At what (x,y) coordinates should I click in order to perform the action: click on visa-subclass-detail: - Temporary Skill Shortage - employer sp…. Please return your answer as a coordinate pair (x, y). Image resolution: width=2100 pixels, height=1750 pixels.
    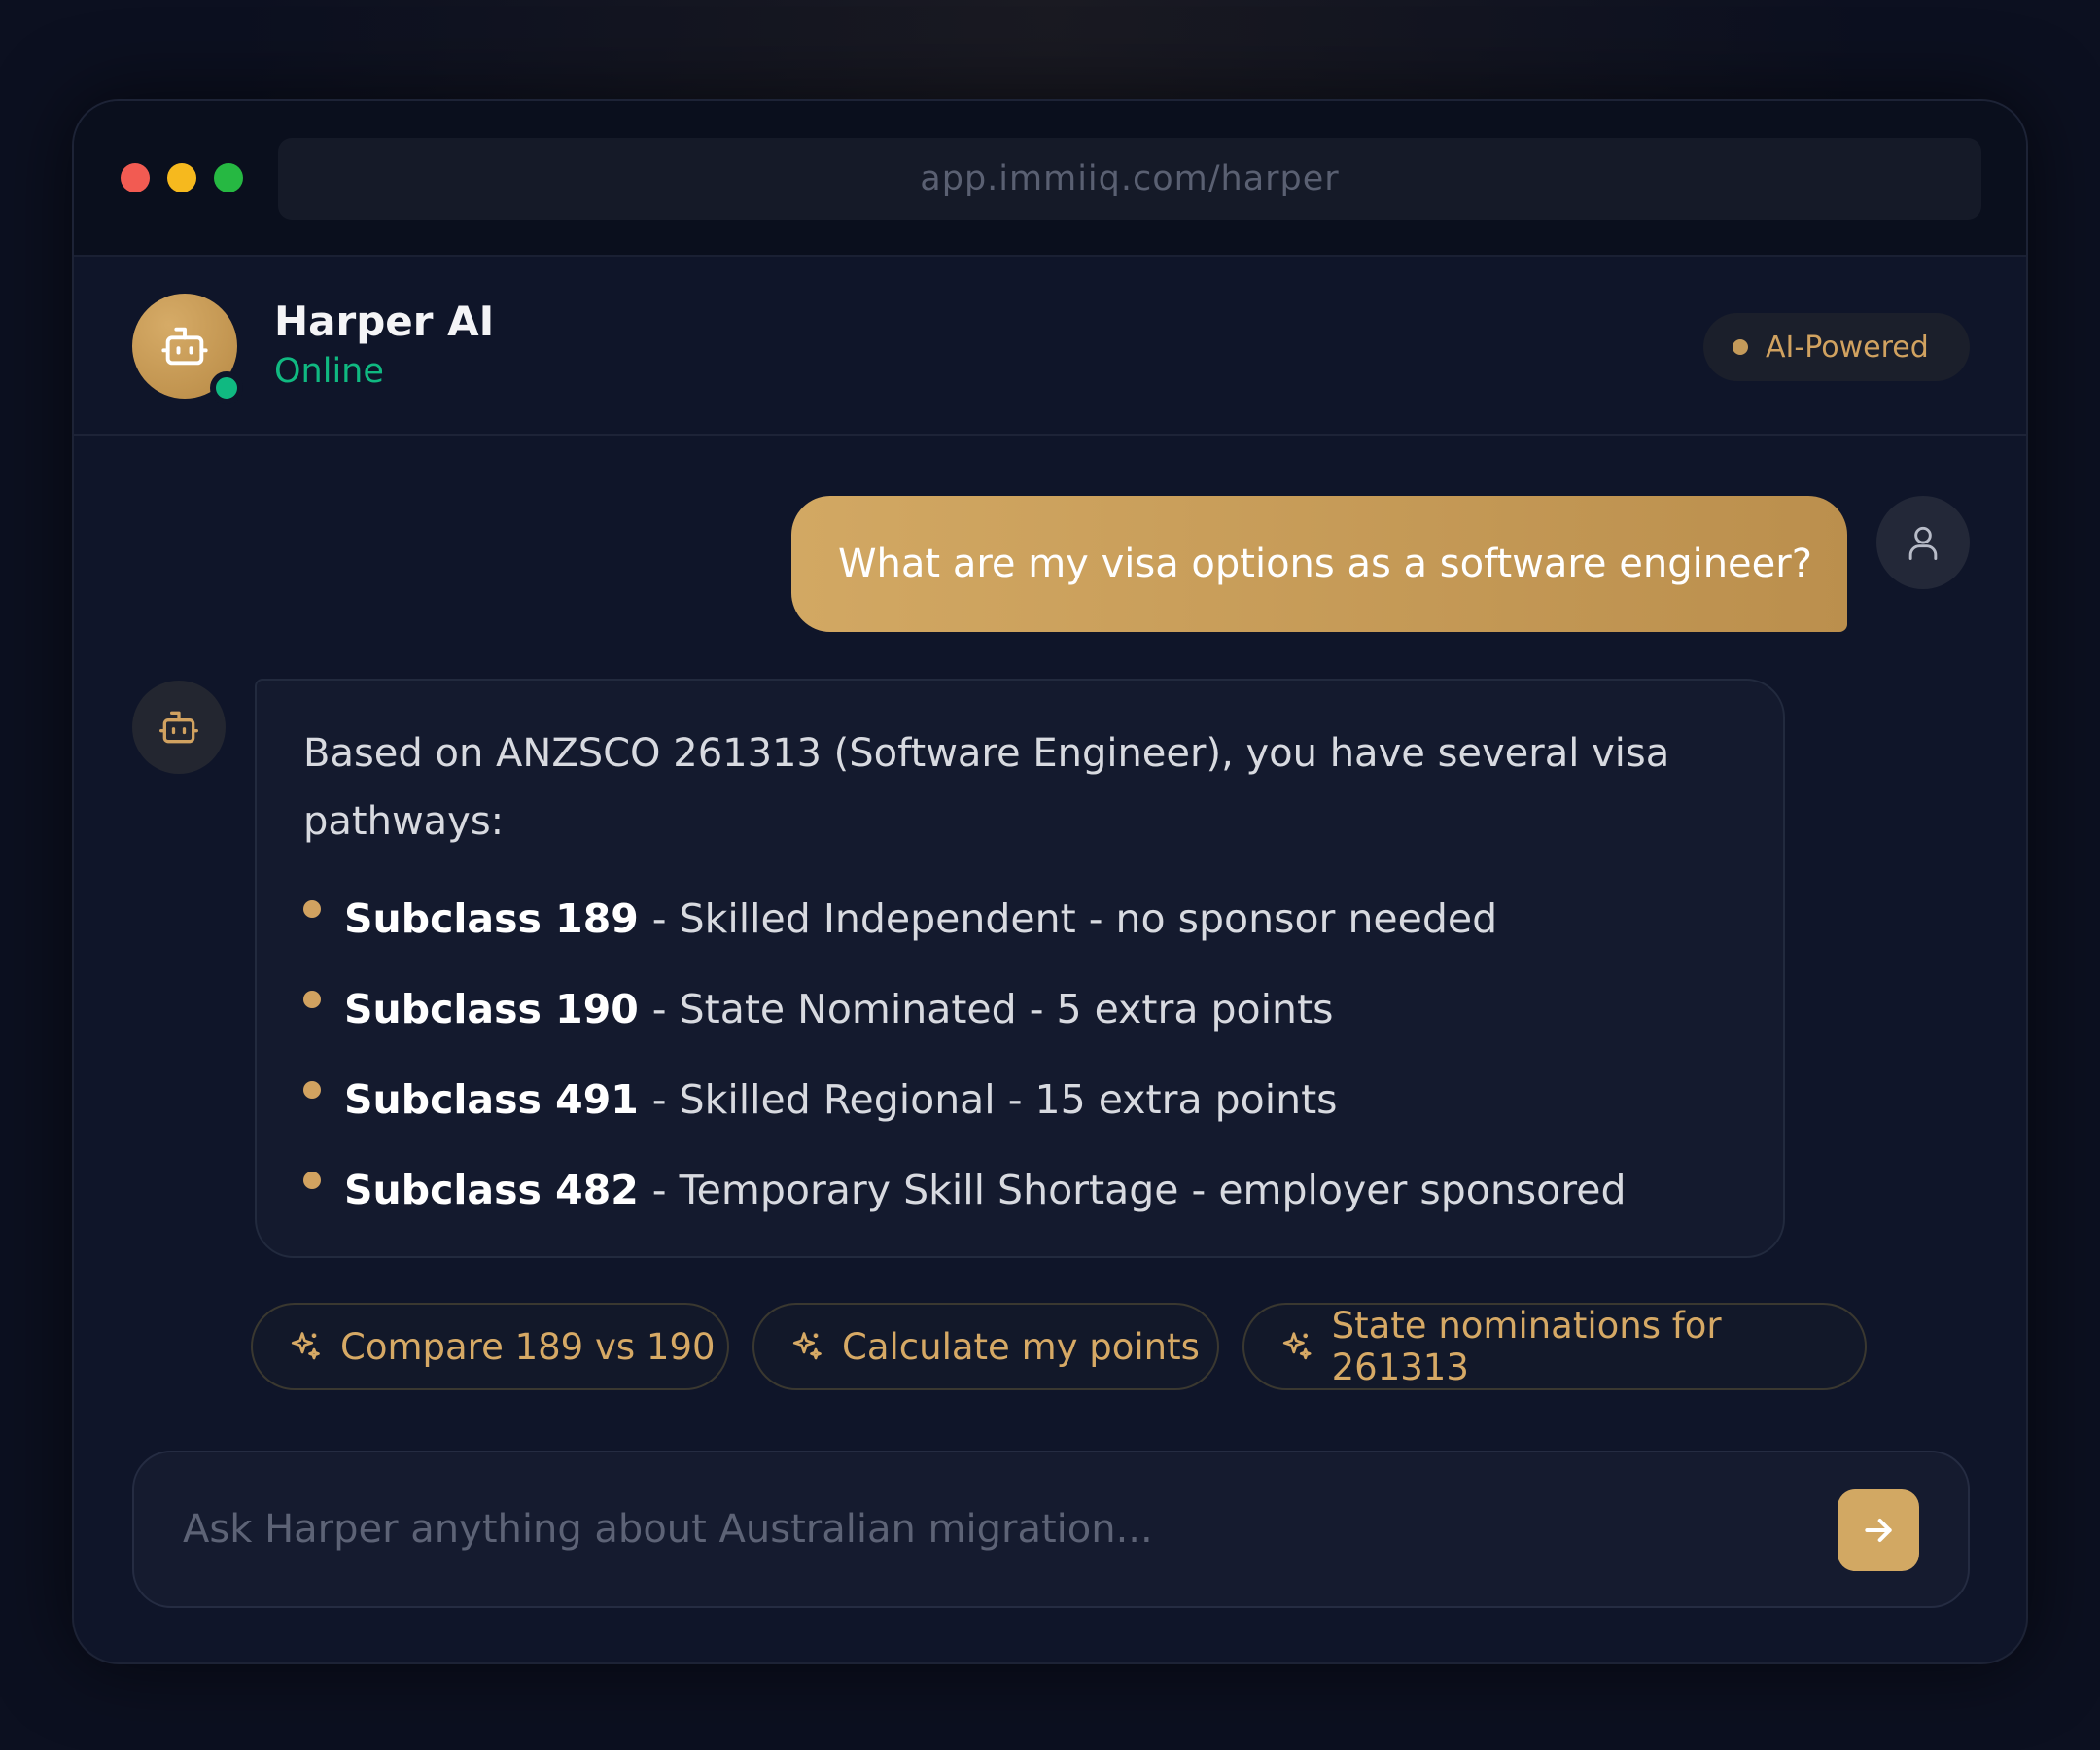
    Looking at the image, I should click on (1139, 1189).